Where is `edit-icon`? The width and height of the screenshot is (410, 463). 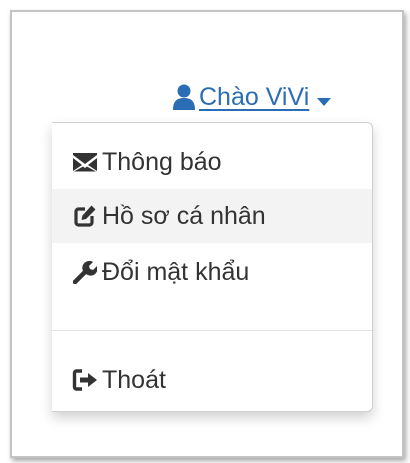
edit-icon is located at coordinates (85, 216).